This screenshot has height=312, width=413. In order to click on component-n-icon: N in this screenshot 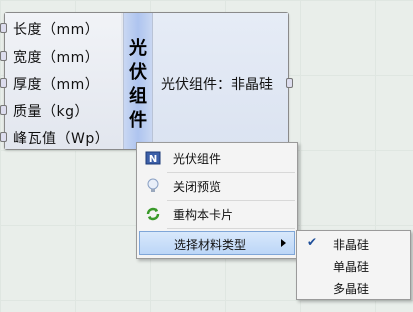, I will do `click(153, 158)`.